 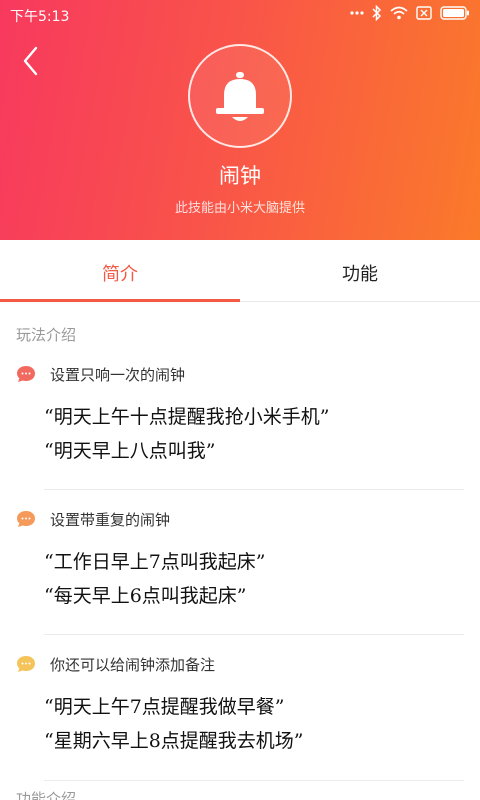 I want to click on tab-features-label: 功能, so click(x=360, y=274).